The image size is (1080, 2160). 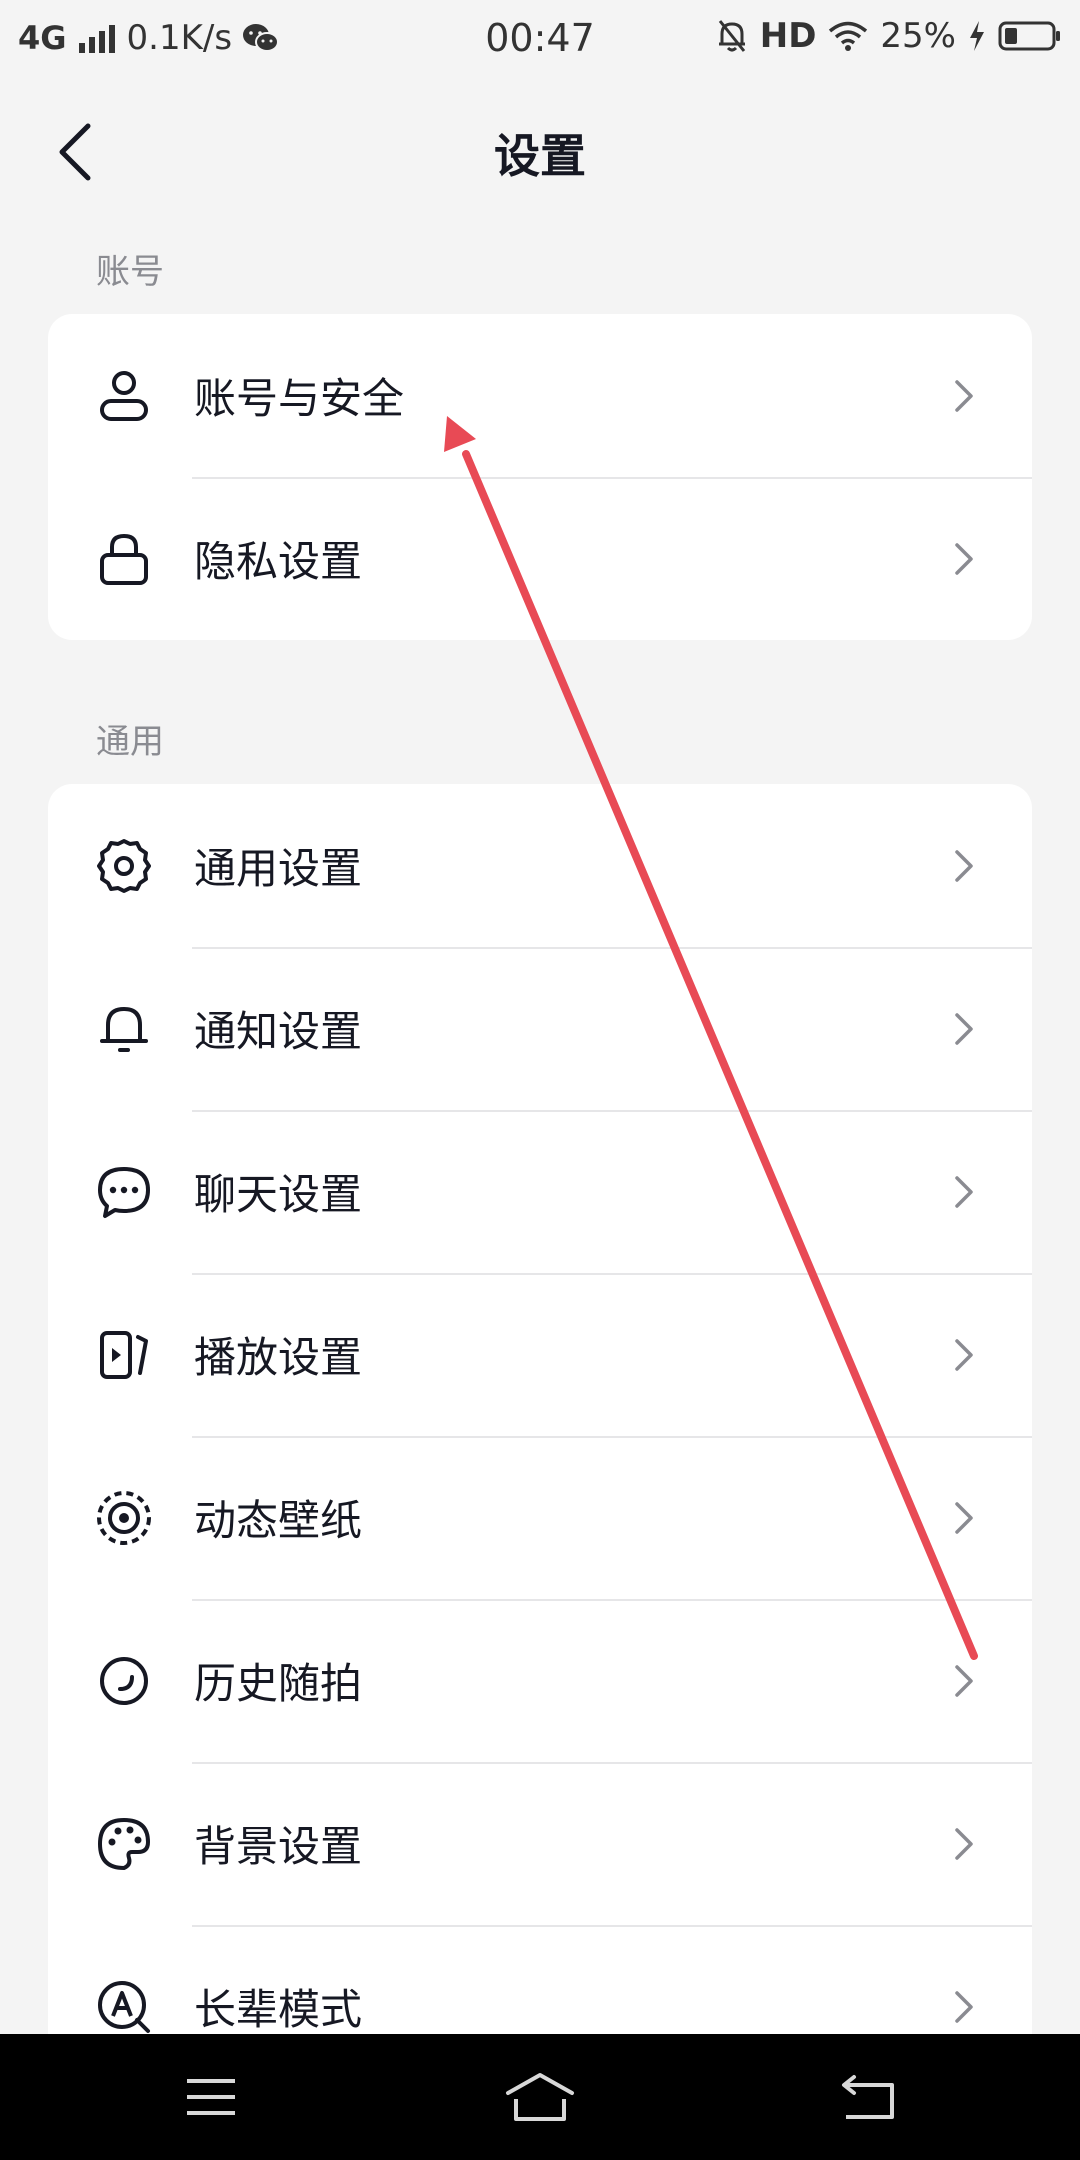 I want to click on play-card-icon, so click(x=124, y=1355).